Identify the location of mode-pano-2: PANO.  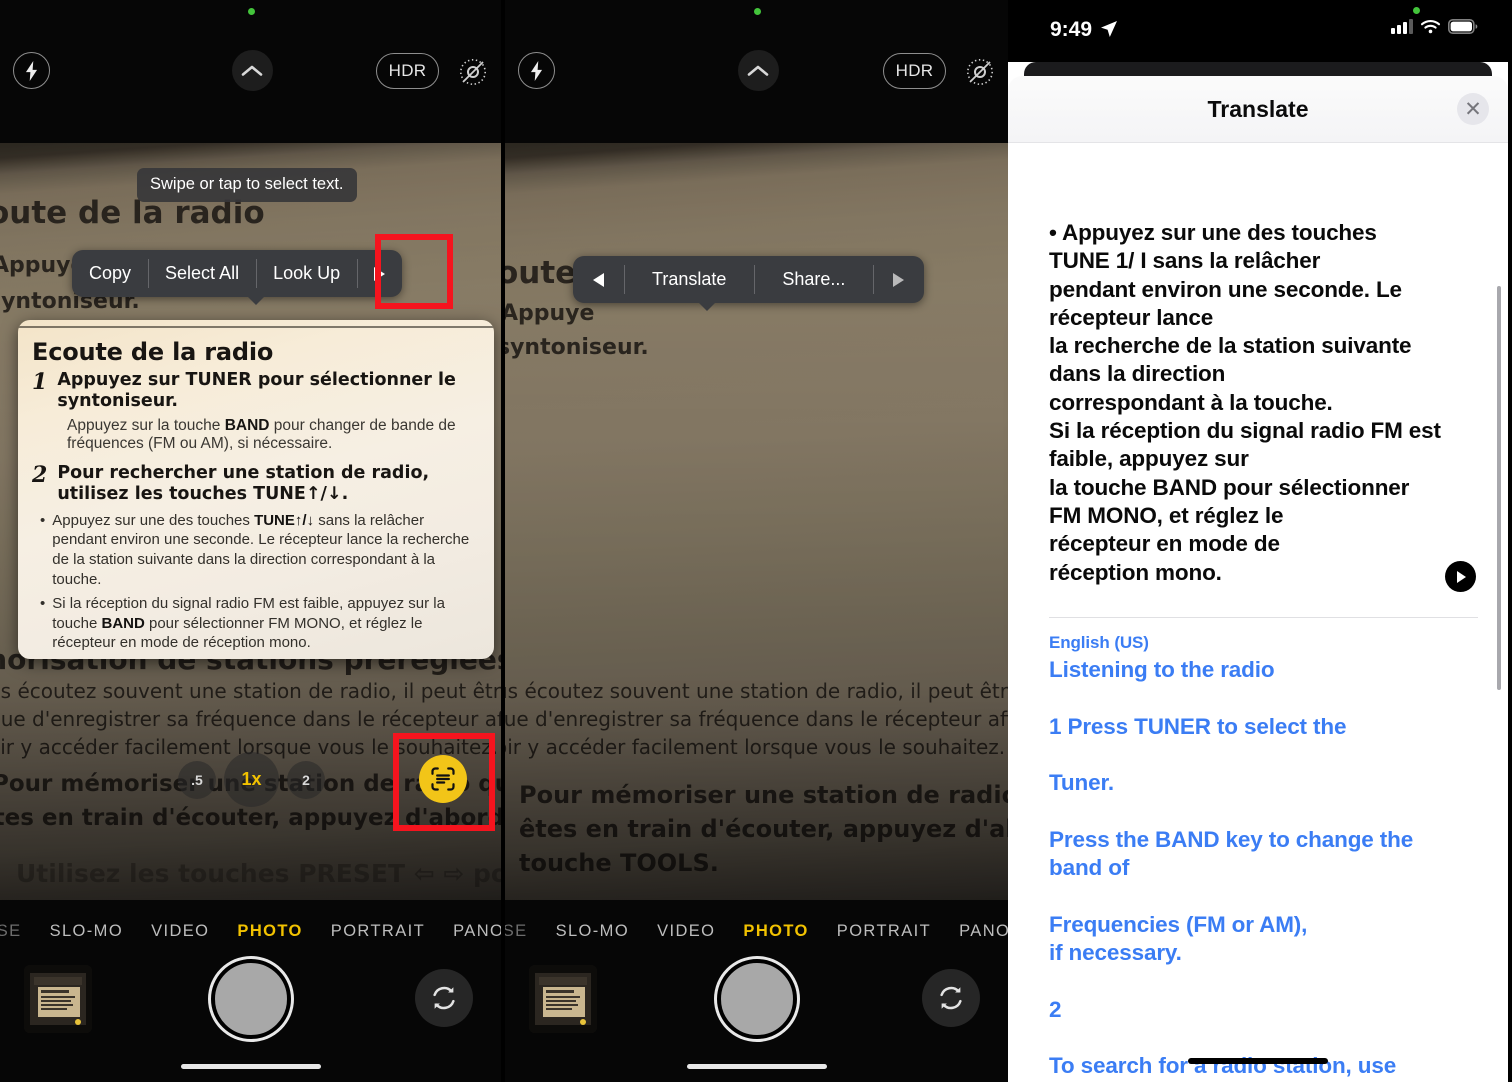
(983, 931).